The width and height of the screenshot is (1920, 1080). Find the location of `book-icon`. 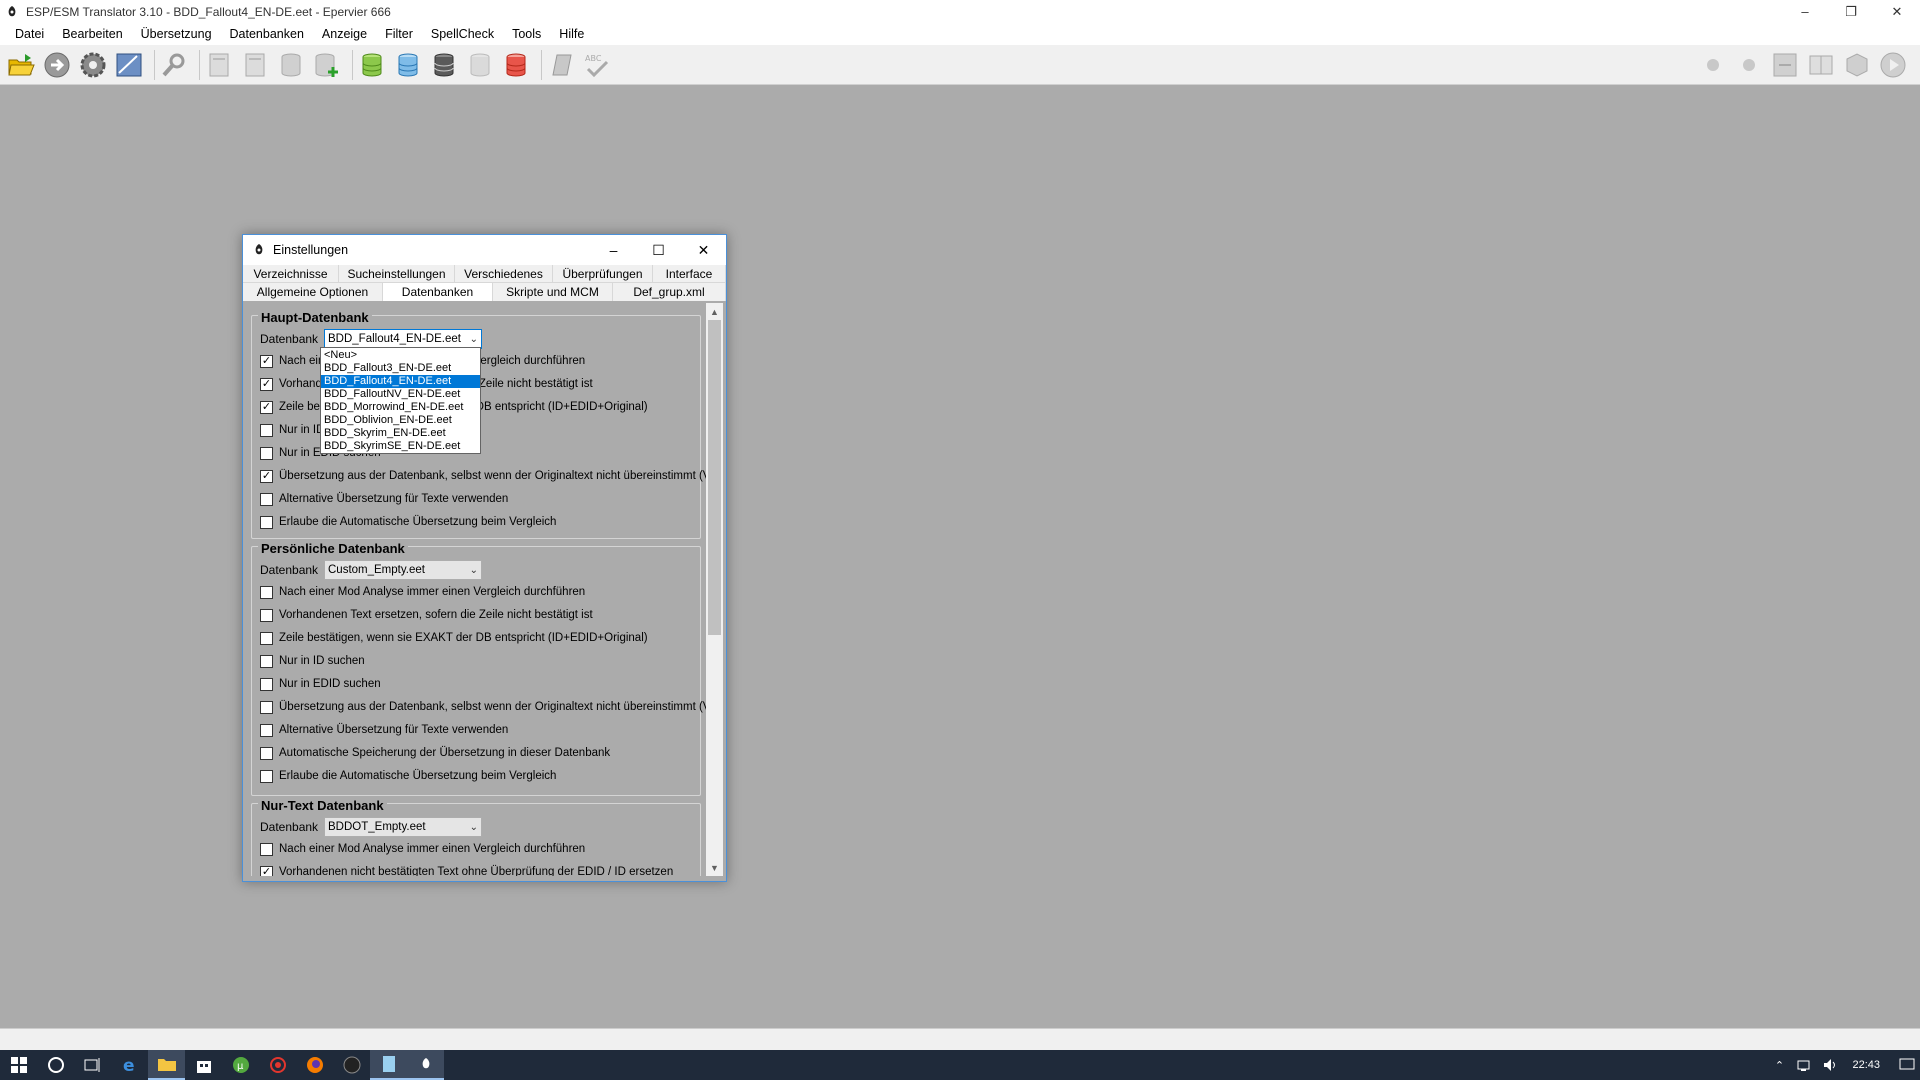

book-icon is located at coordinates (1821, 65).